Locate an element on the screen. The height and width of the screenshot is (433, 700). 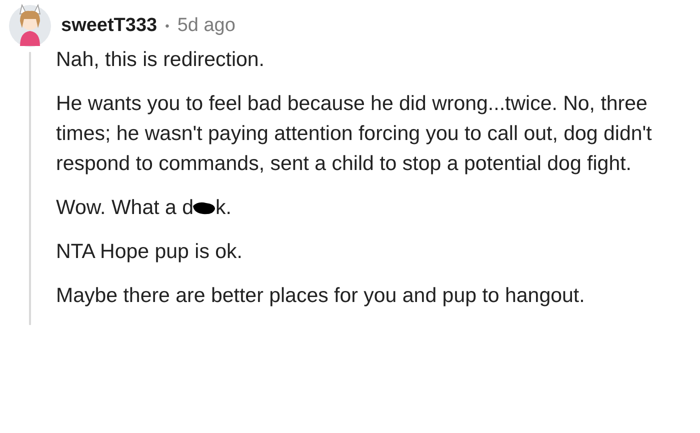
comment-text: Maybe there are better places for you and pup to hangout. is located at coordinates (321, 296).